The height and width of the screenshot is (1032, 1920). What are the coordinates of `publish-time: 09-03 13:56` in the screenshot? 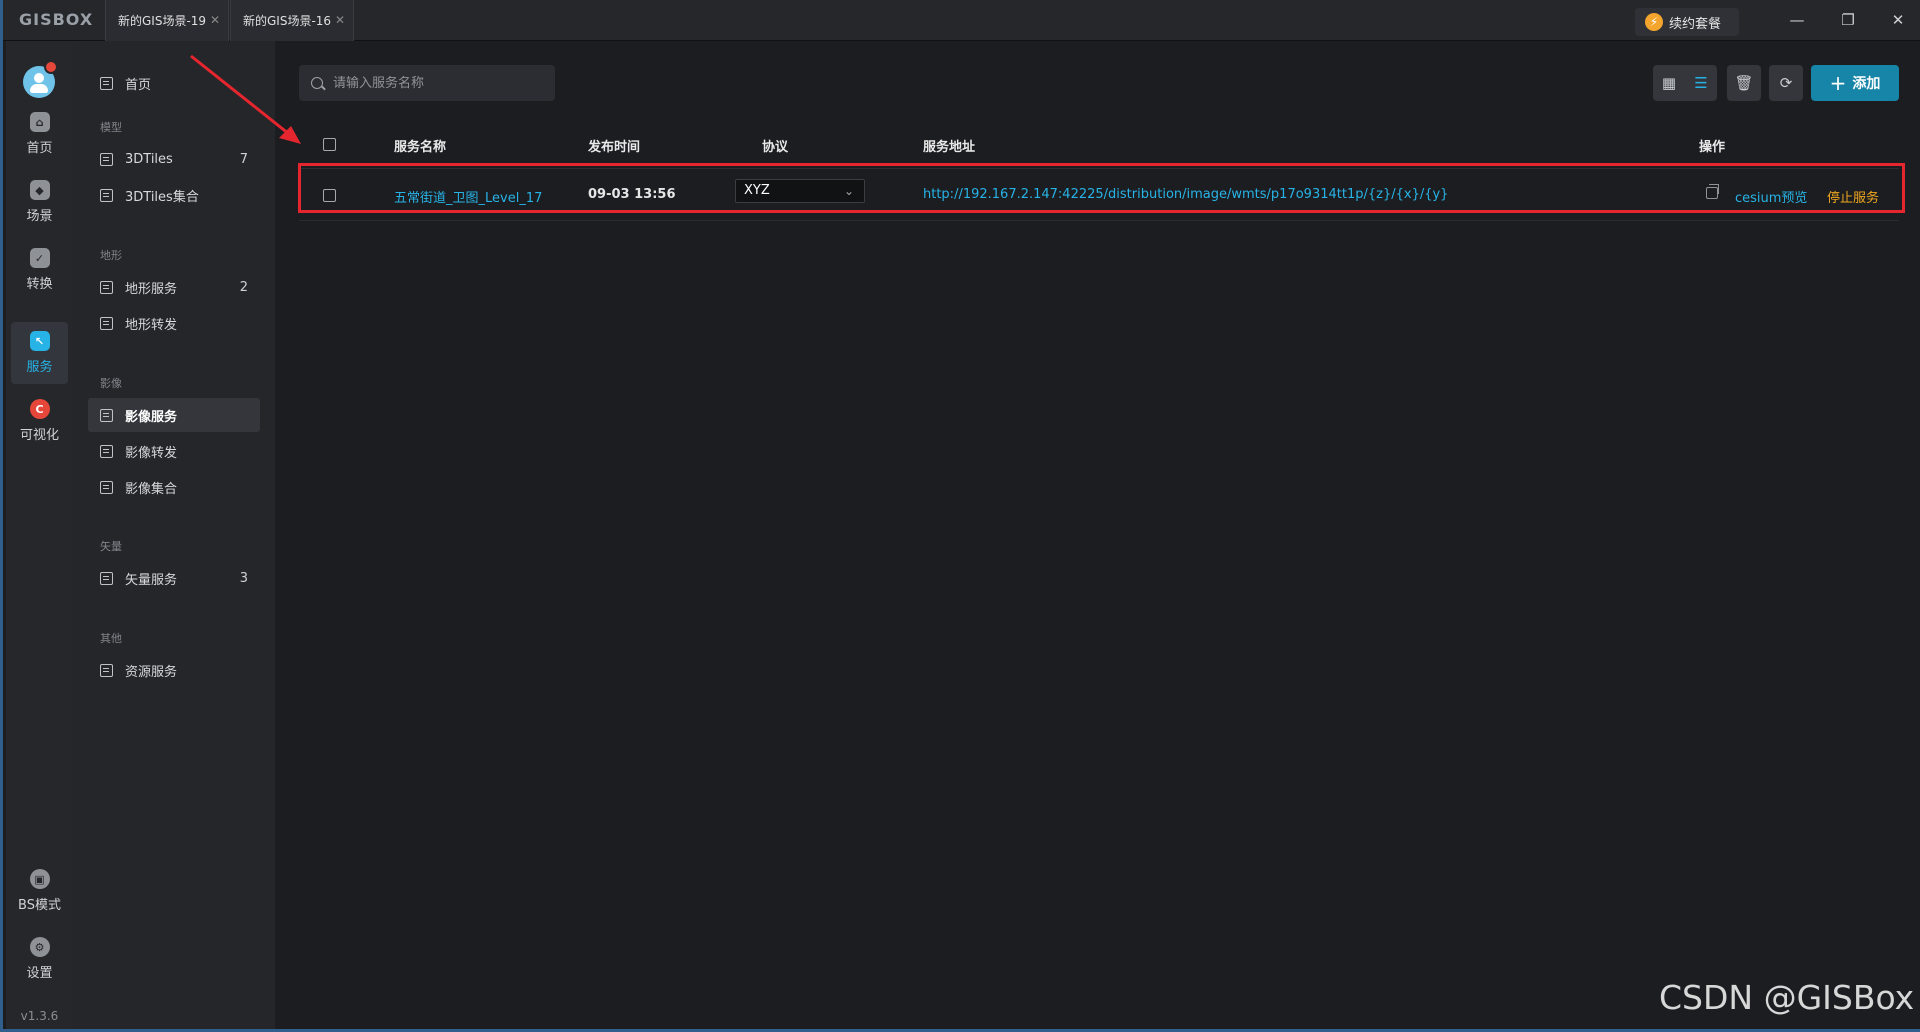 It's located at (632, 194).